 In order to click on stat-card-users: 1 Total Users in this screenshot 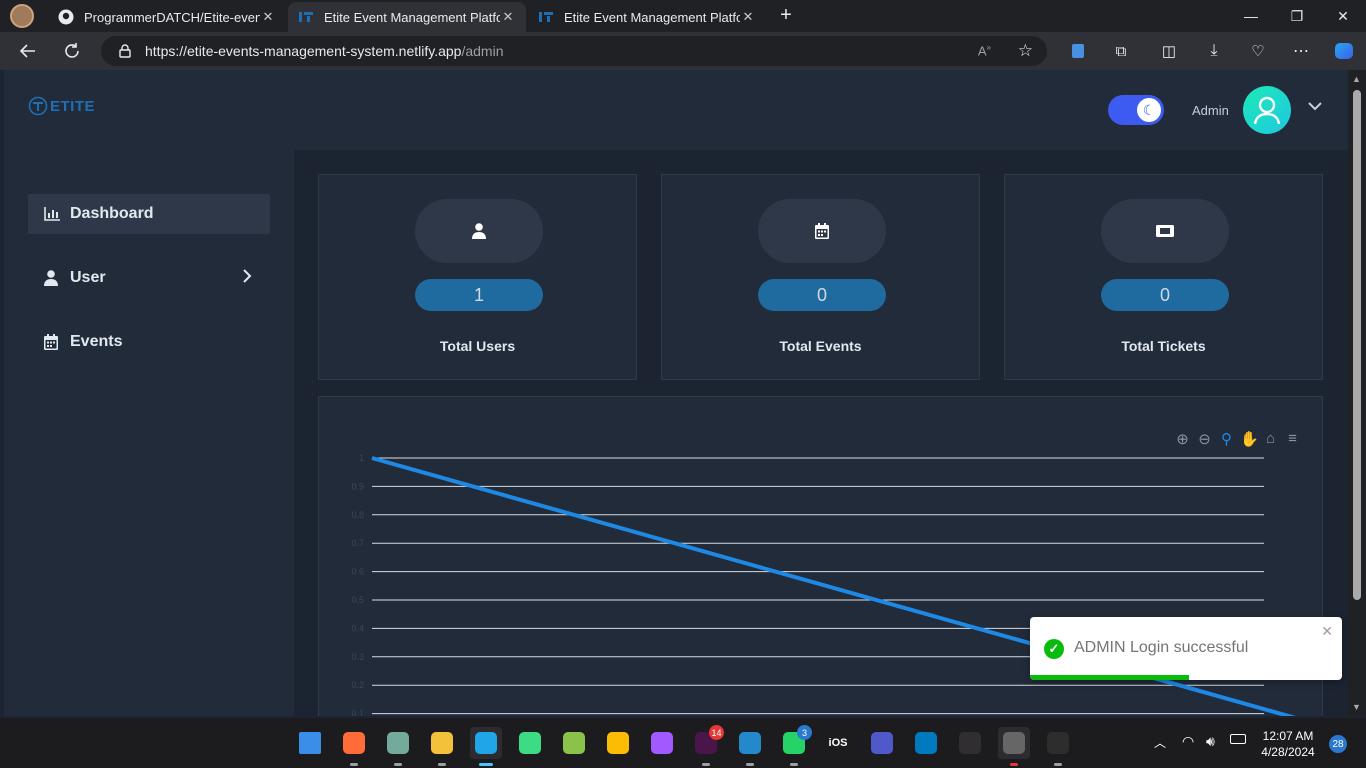, I will do `click(477, 277)`.